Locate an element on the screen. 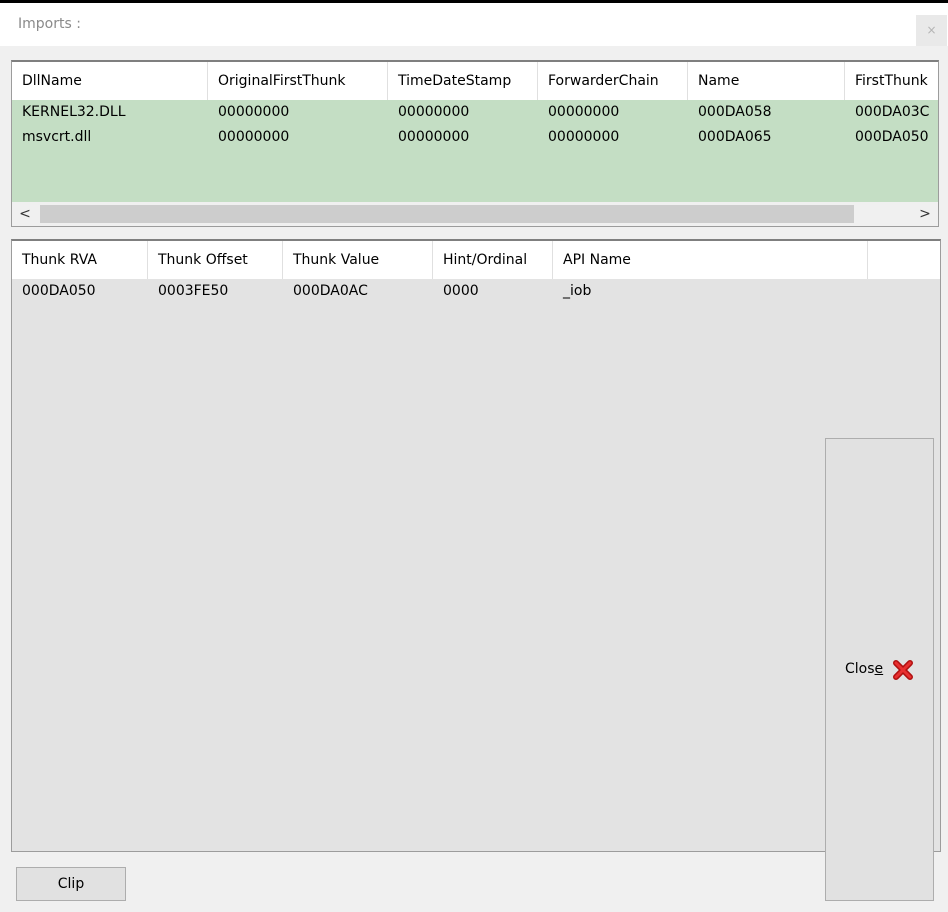  column-header-originalfirstthunk: OriginalFirstThunk is located at coordinates (298, 81).